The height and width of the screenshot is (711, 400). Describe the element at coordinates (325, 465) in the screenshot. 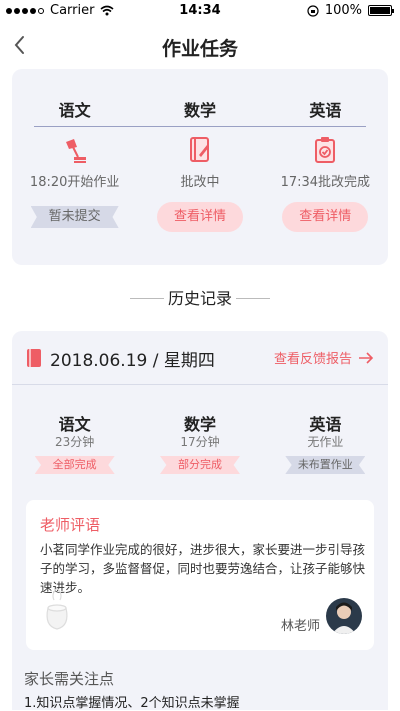

I see `status-badge-no-homework: 未布置作业` at that location.